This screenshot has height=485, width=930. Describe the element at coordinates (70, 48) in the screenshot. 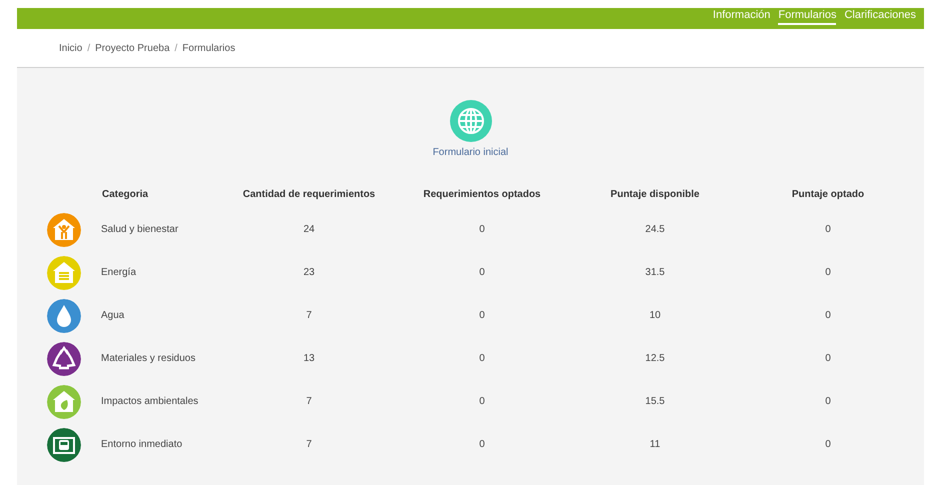

I see `breadcrumb-link: Inicio` at that location.